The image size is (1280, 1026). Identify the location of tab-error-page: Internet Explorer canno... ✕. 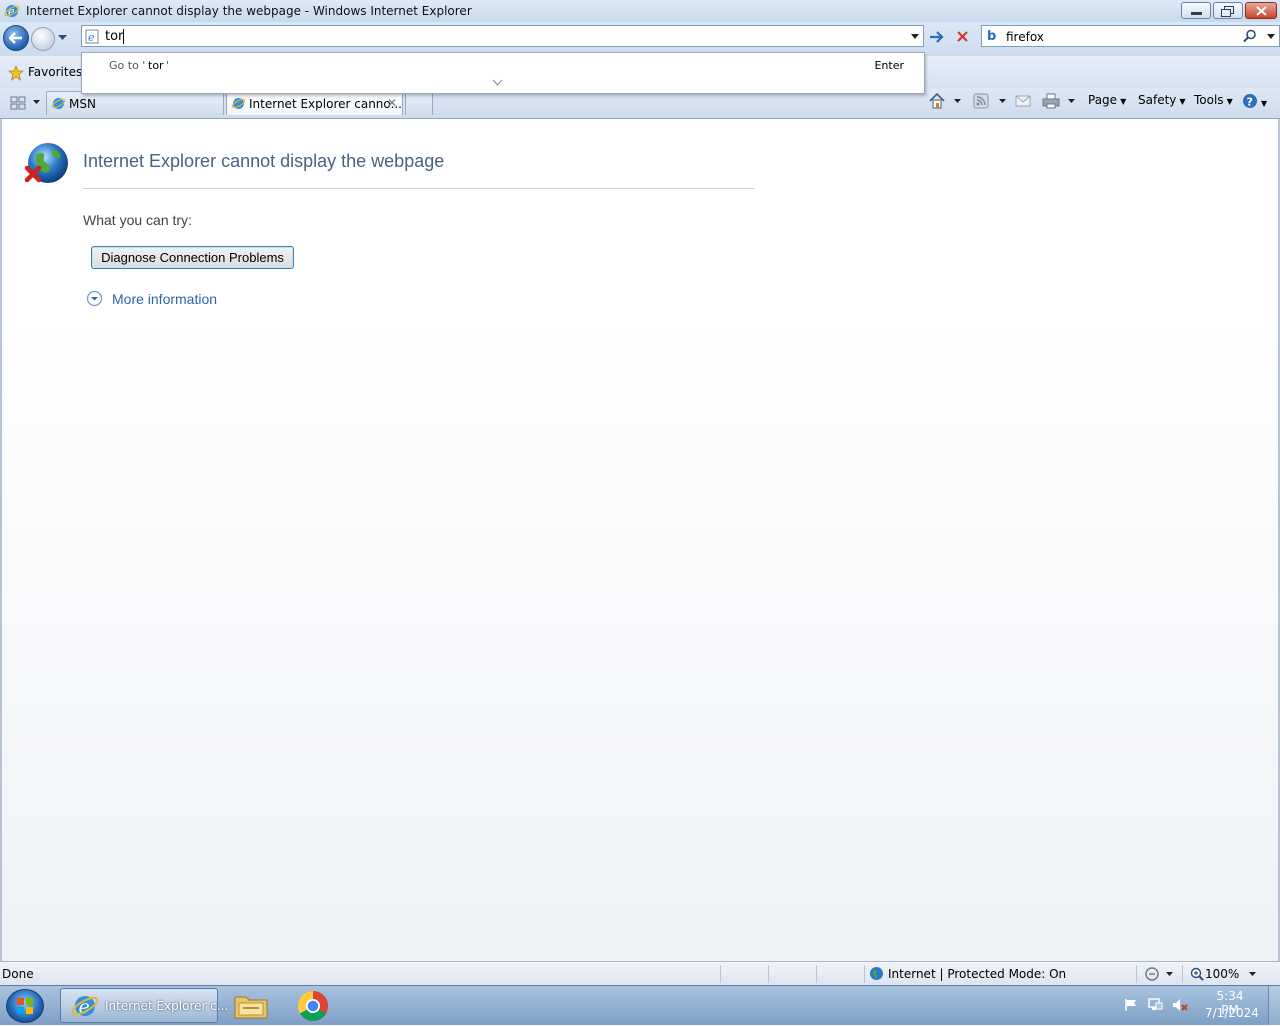
(314, 103).